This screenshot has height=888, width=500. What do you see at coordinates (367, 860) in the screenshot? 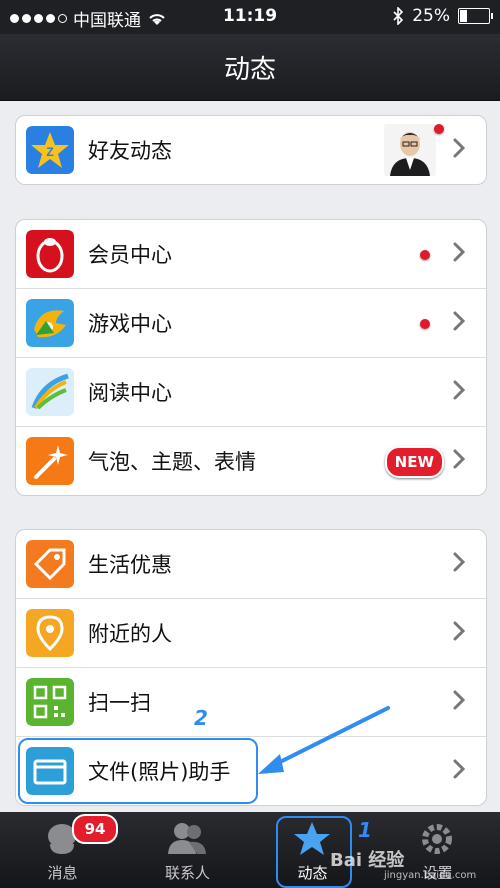
I see `watermark: Bai 经验` at bounding box center [367, 860].